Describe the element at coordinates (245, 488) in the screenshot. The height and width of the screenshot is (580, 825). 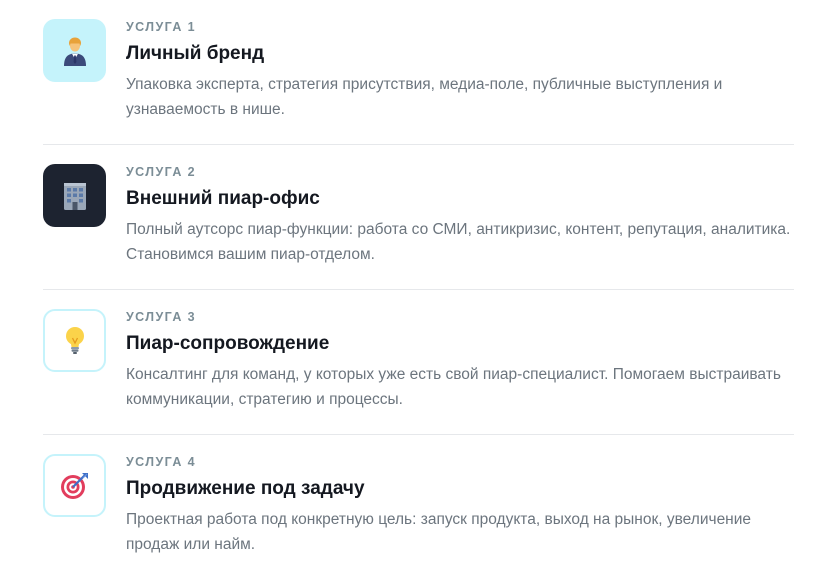
I see `service-title: Продвижение под задачу` at that location.